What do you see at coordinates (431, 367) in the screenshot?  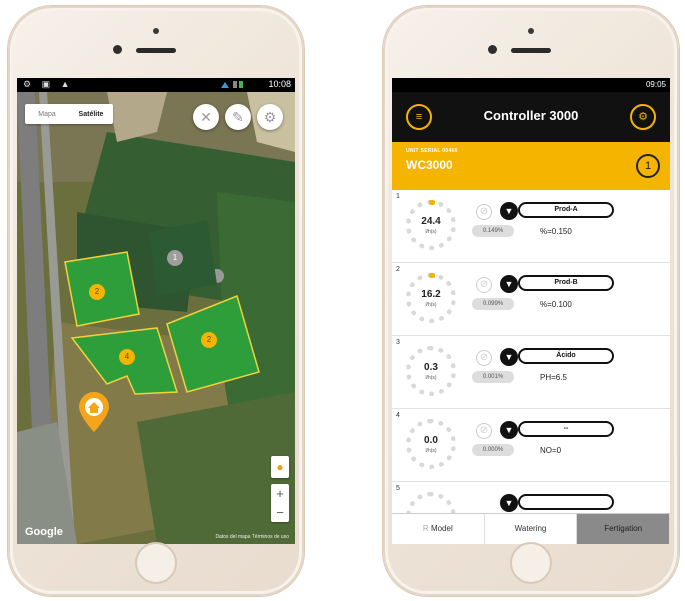 I see `flow-value: 0.3` at bounding box center [431, 367].